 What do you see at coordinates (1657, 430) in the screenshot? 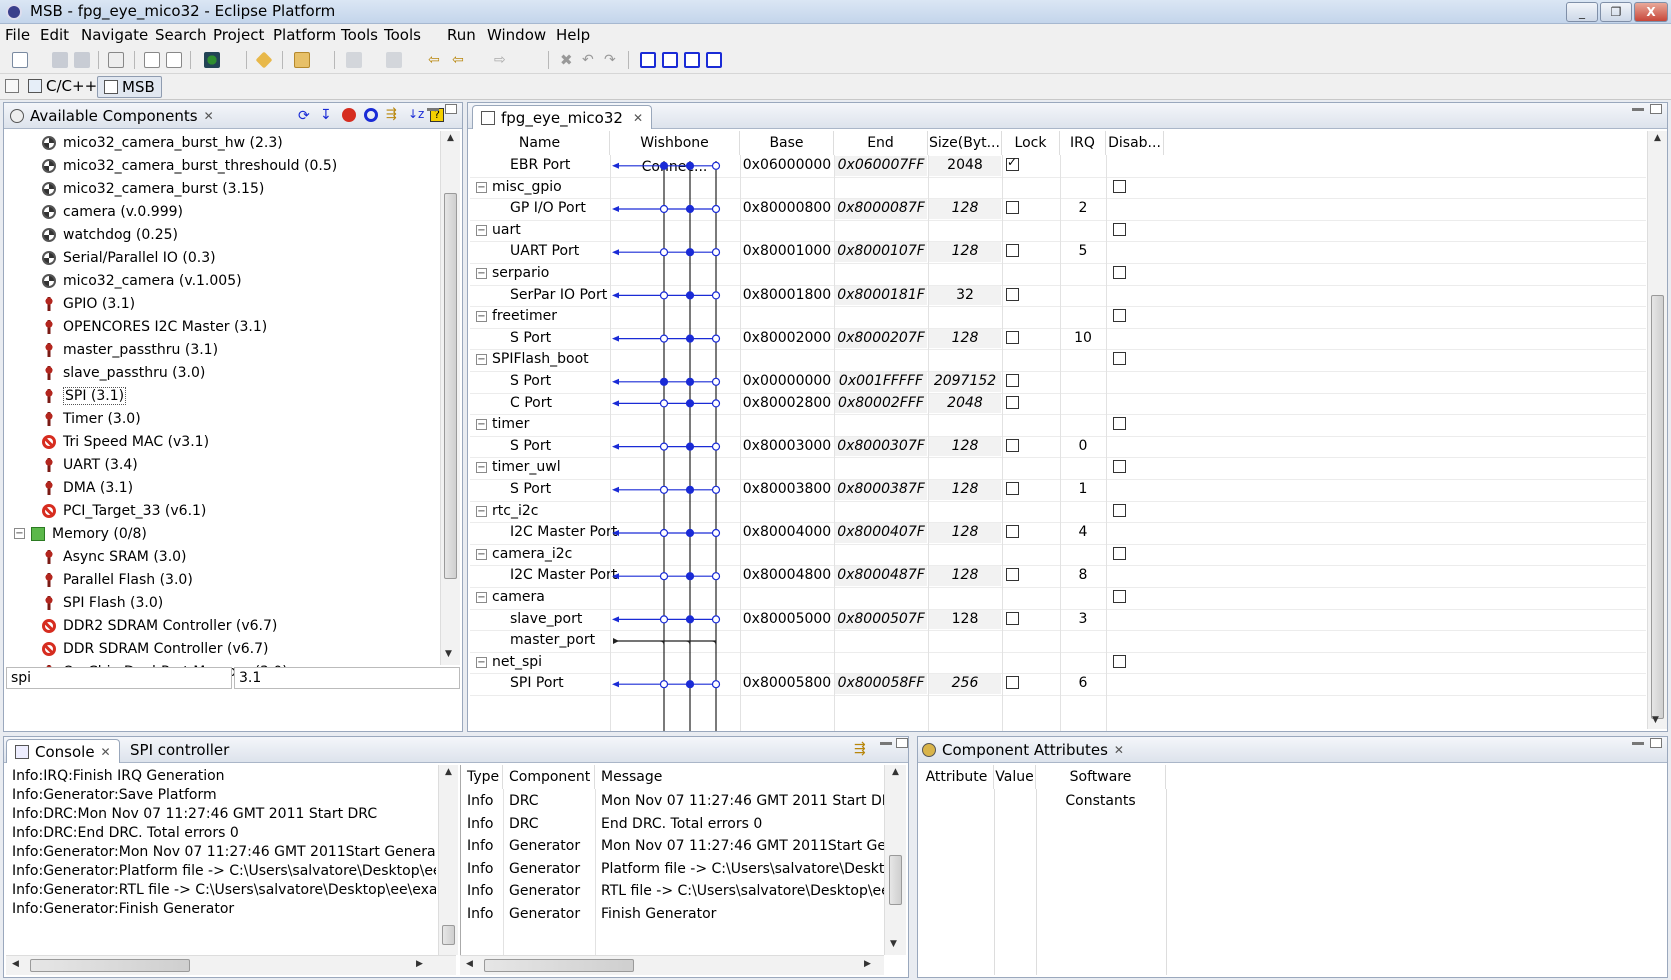
I see `editor-vertical-scrollbar: ▲ ▼` at bounding box center [1657, 430].